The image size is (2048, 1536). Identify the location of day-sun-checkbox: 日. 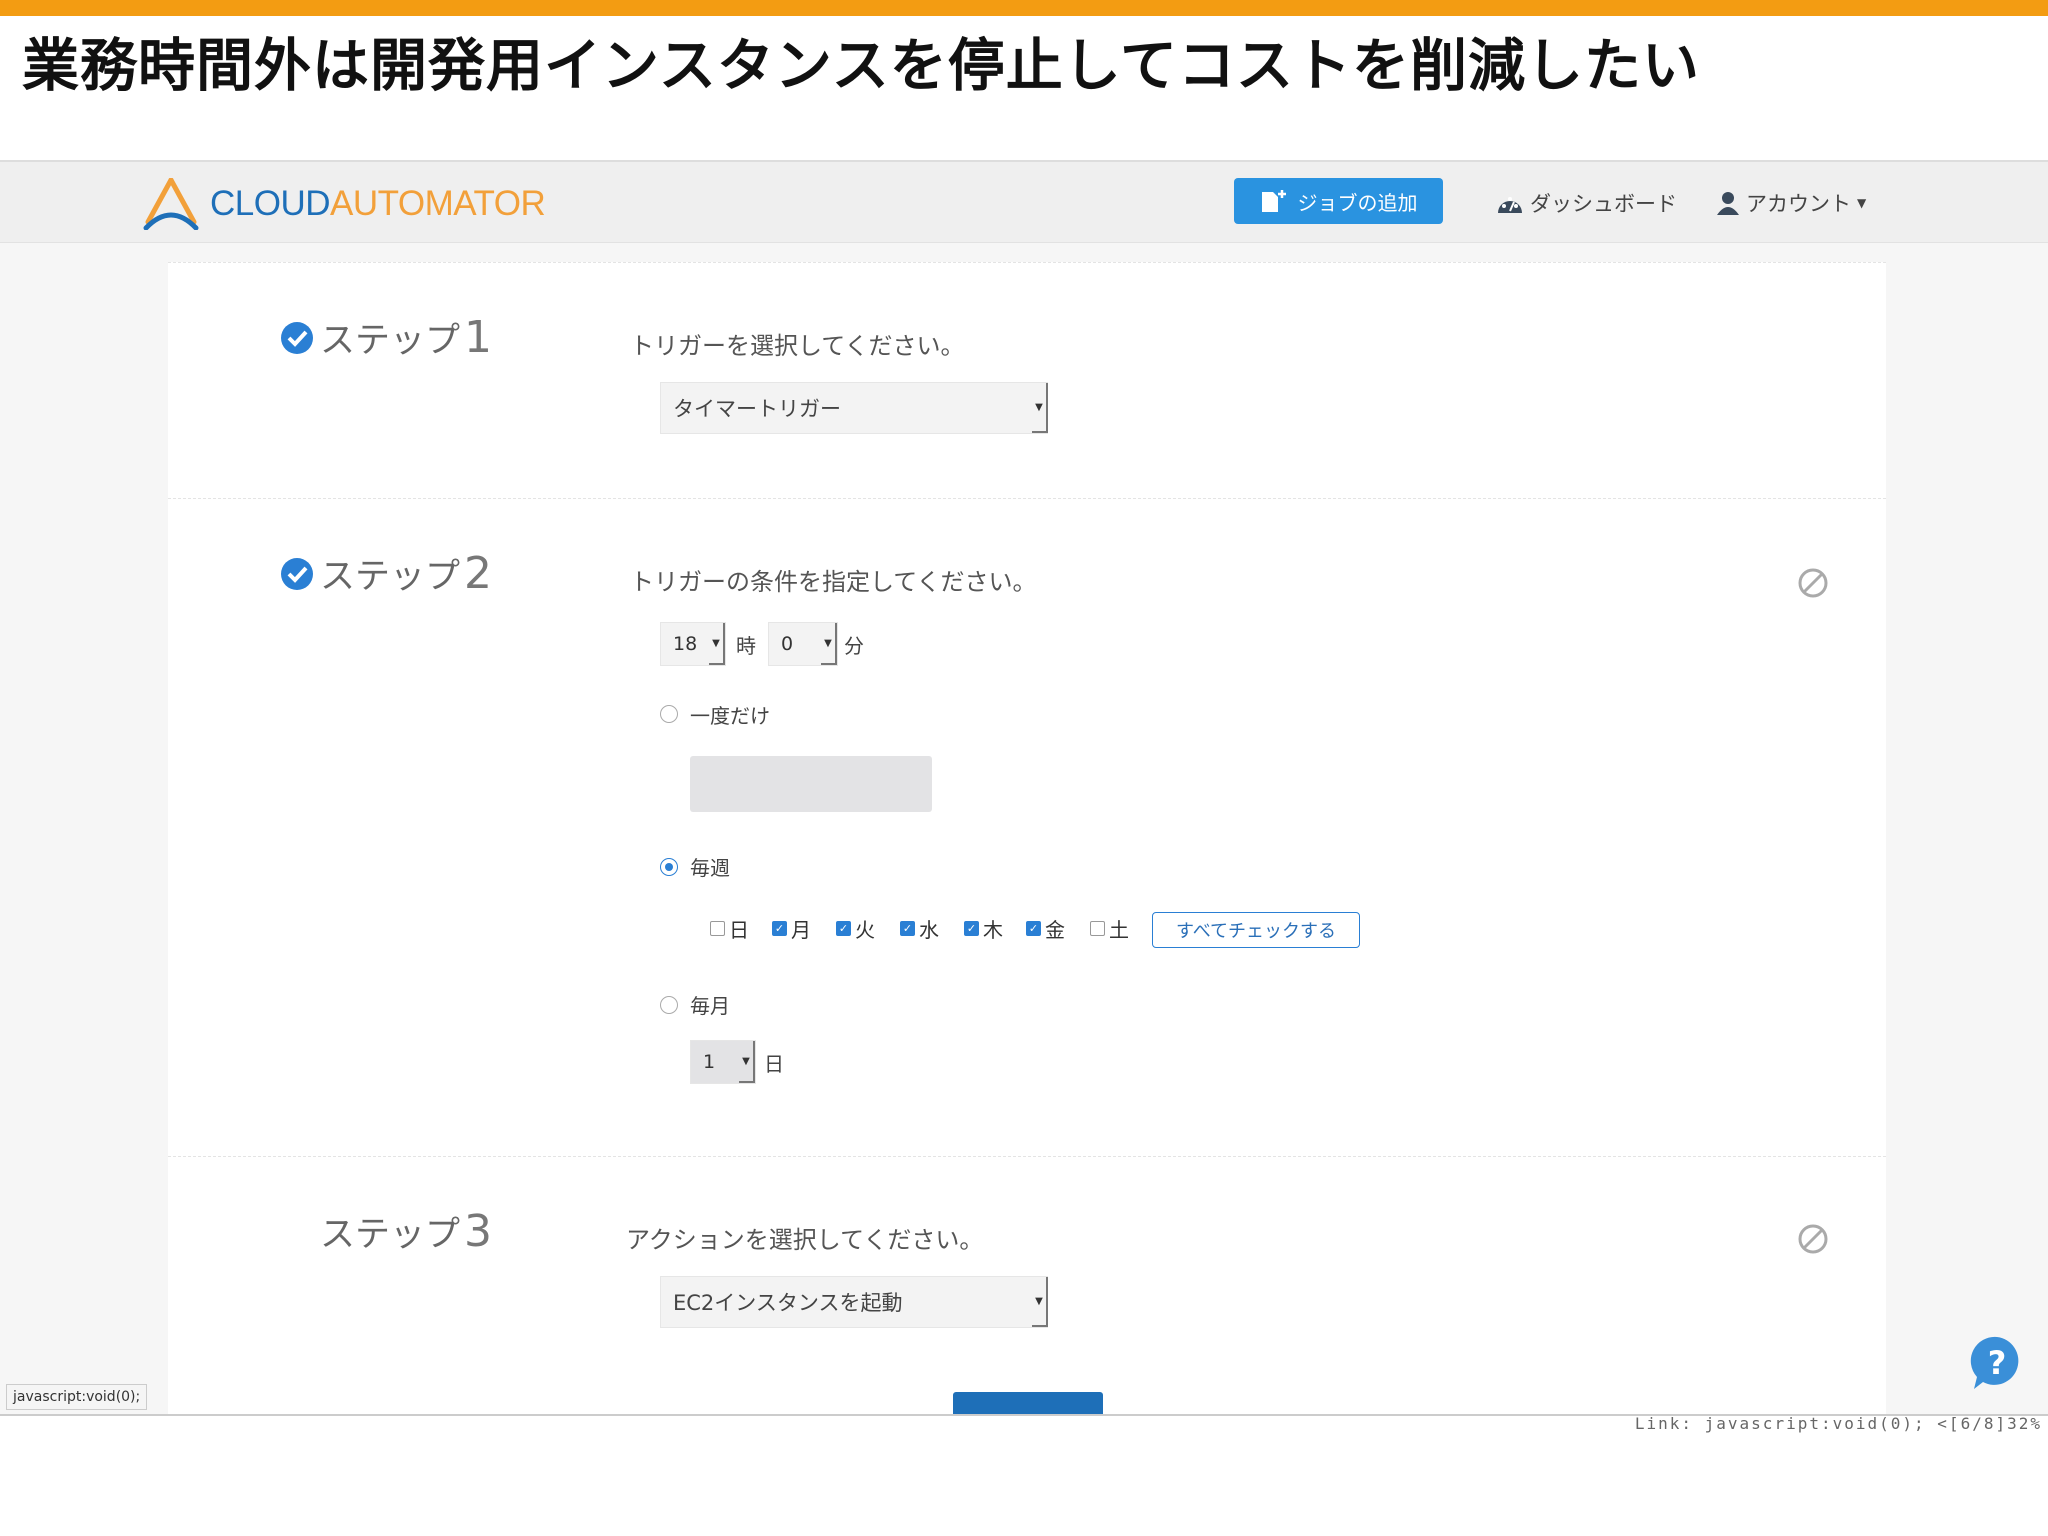
(729, 928).